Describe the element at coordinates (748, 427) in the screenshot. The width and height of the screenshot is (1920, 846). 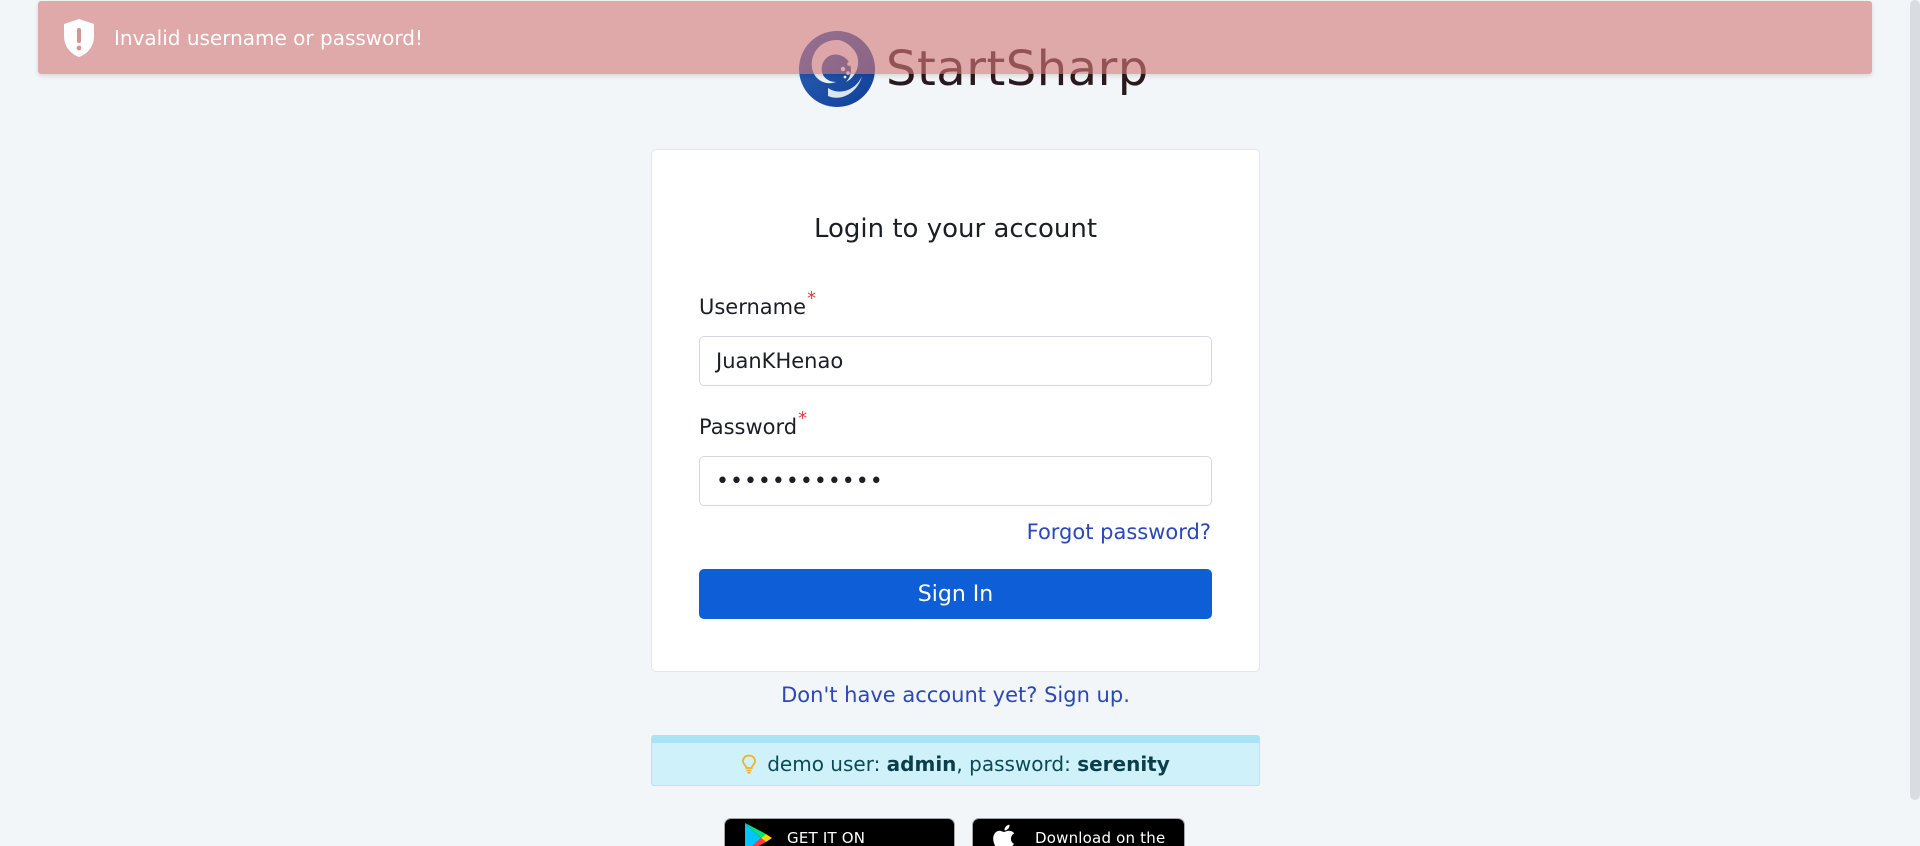
I see `password-label-text: Password` at that location.